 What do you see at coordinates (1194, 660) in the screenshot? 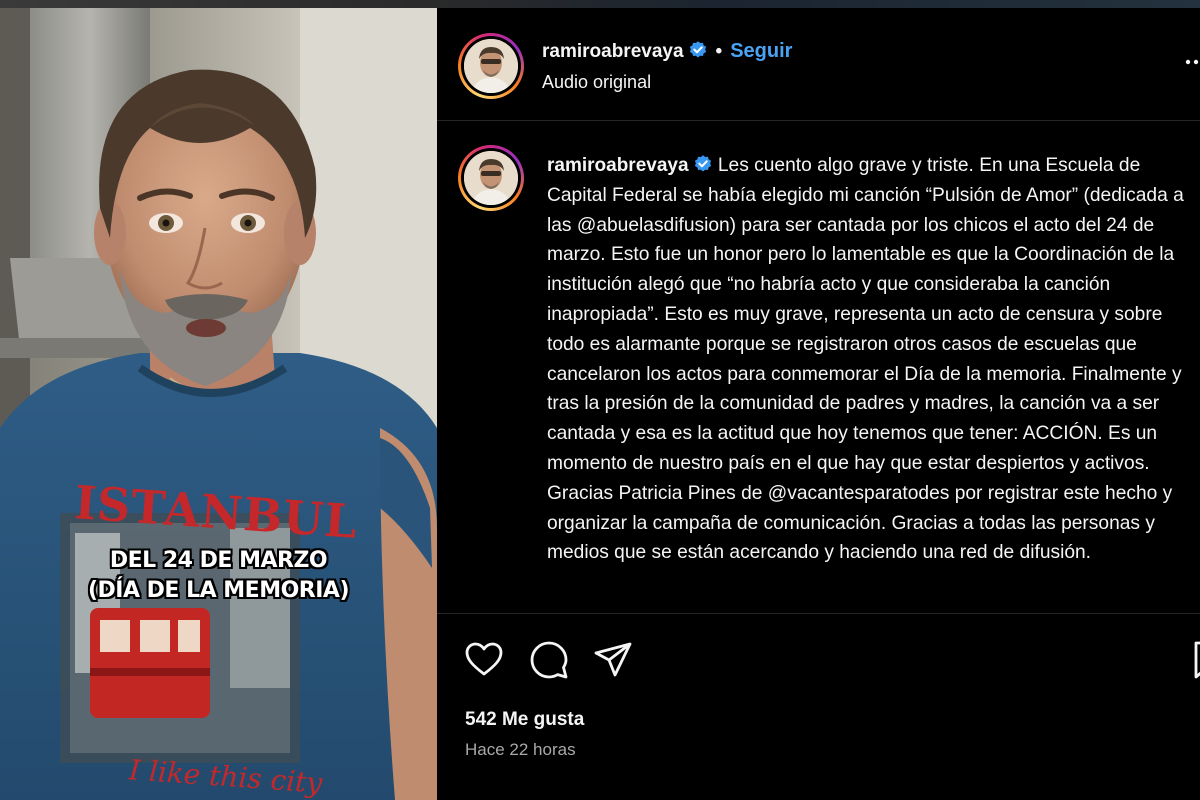
I see `bookmark-icon` at bounding box center [1194, 660].